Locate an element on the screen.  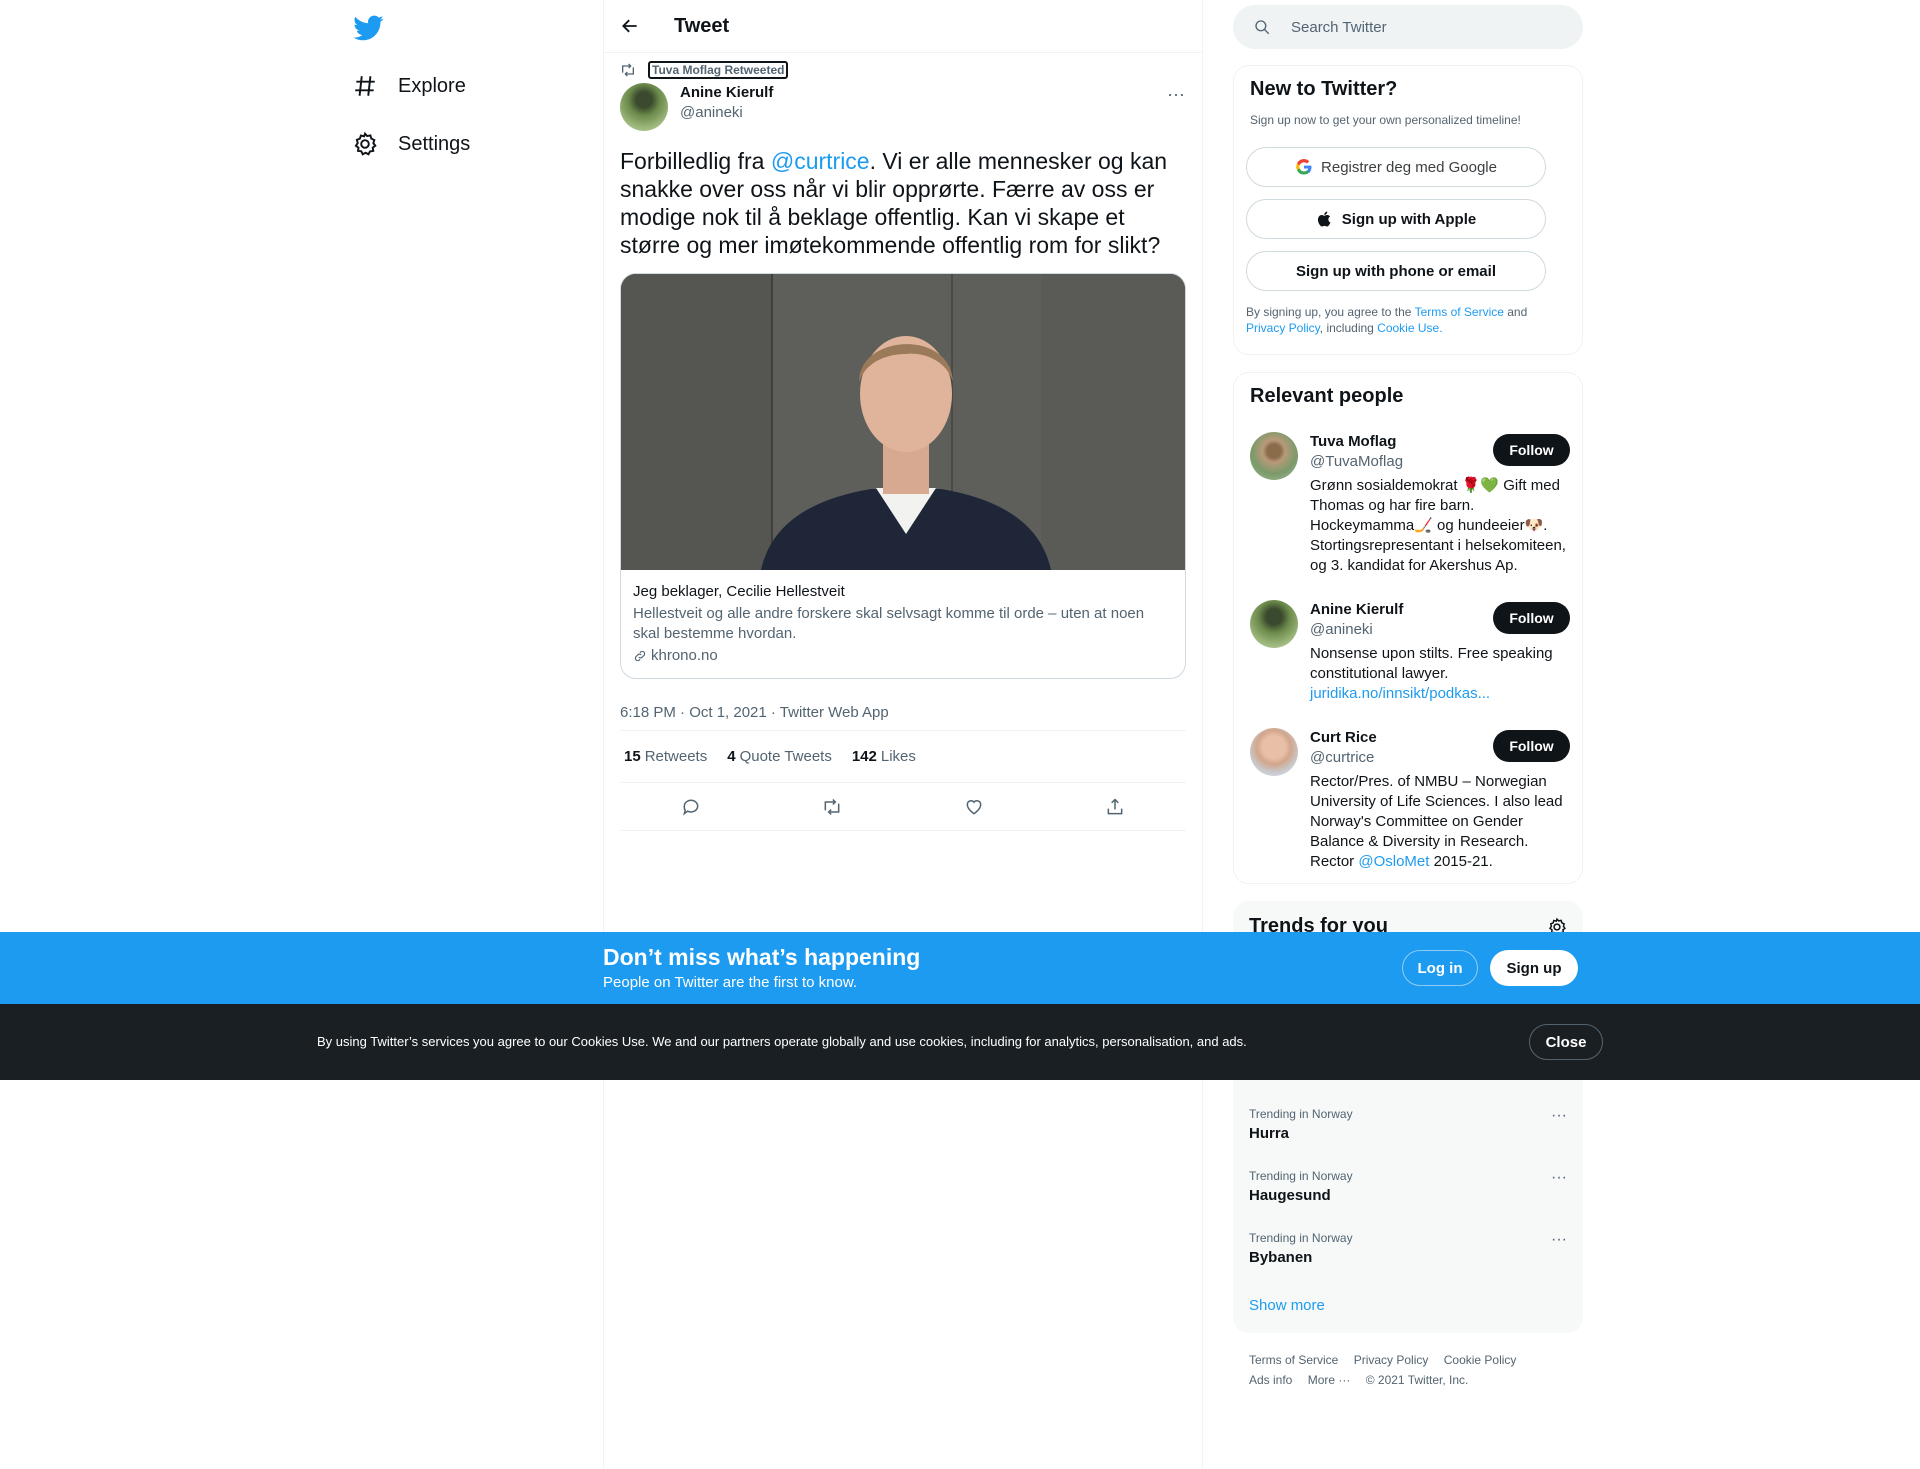
quotes-count: 4 is located at coordinates (731, 756).